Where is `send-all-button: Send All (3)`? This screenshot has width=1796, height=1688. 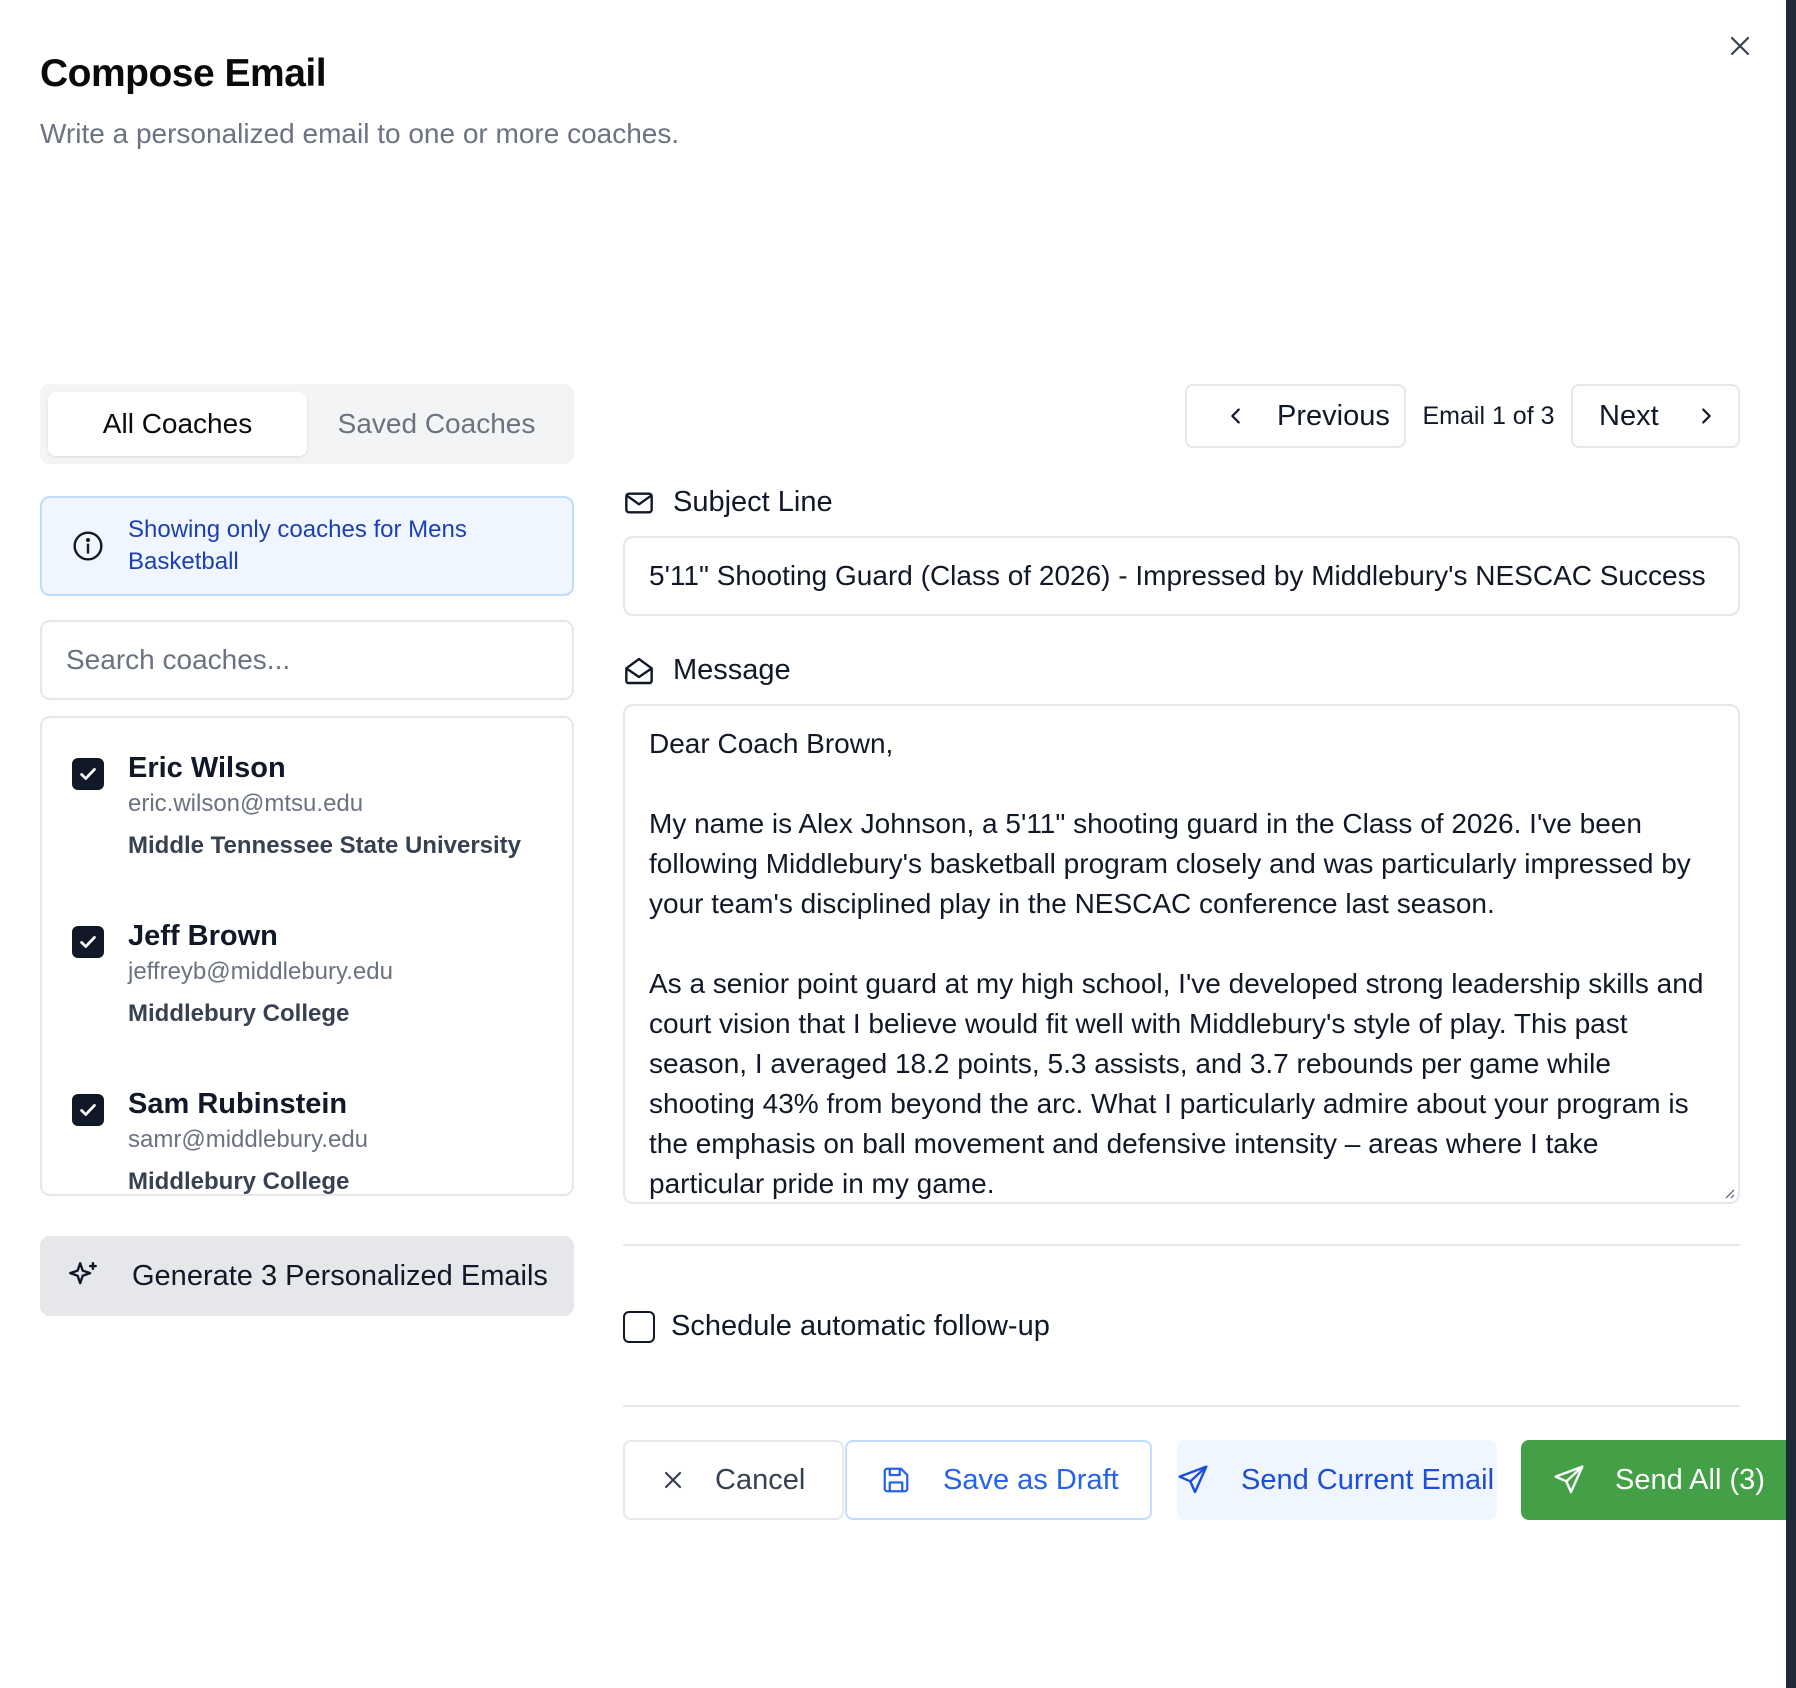
send-all-button: Send All (3) is located at coordinates (1653, 1480).